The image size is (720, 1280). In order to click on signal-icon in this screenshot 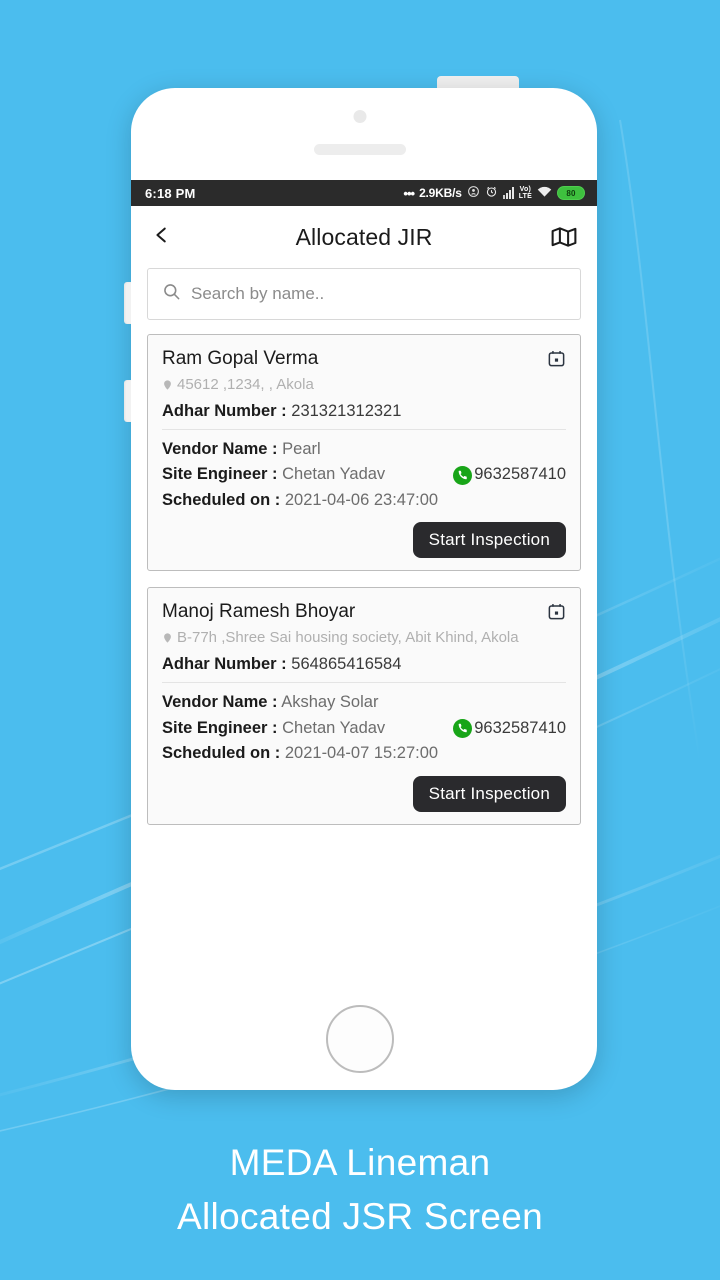, I will do `click(508, 193)`.